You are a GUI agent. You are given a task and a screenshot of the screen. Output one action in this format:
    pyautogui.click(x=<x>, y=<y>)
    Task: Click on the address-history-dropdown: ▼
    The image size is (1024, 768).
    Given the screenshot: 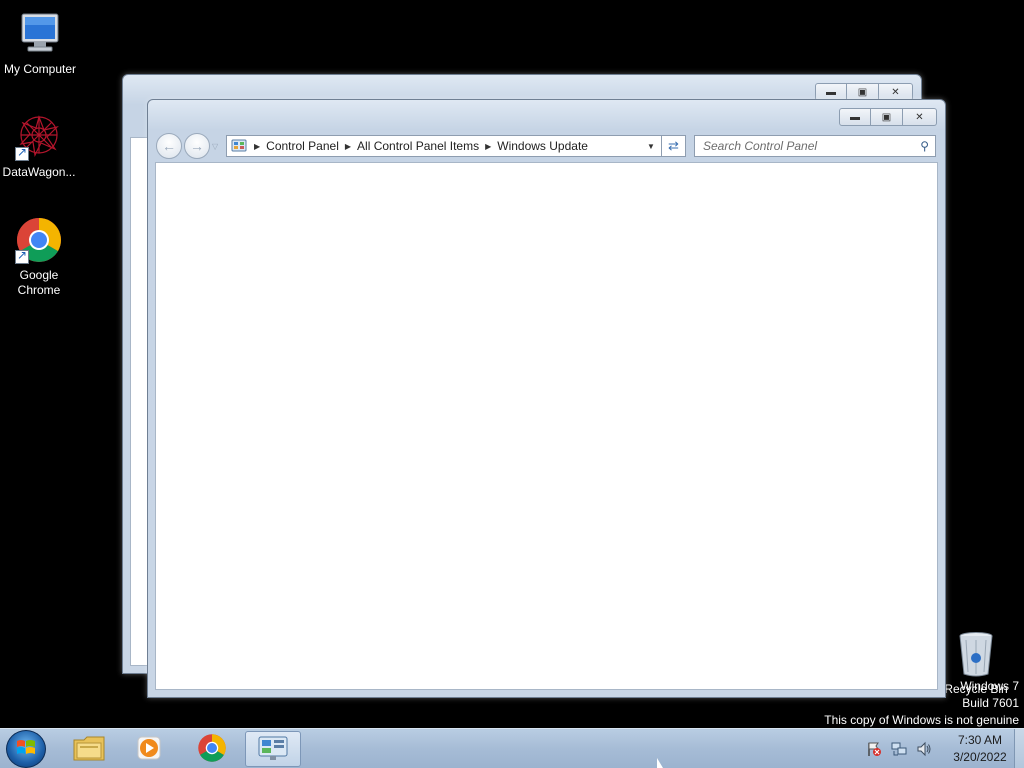 What is the action you would take?
    pyautogui.click(x=651, y=146)
    